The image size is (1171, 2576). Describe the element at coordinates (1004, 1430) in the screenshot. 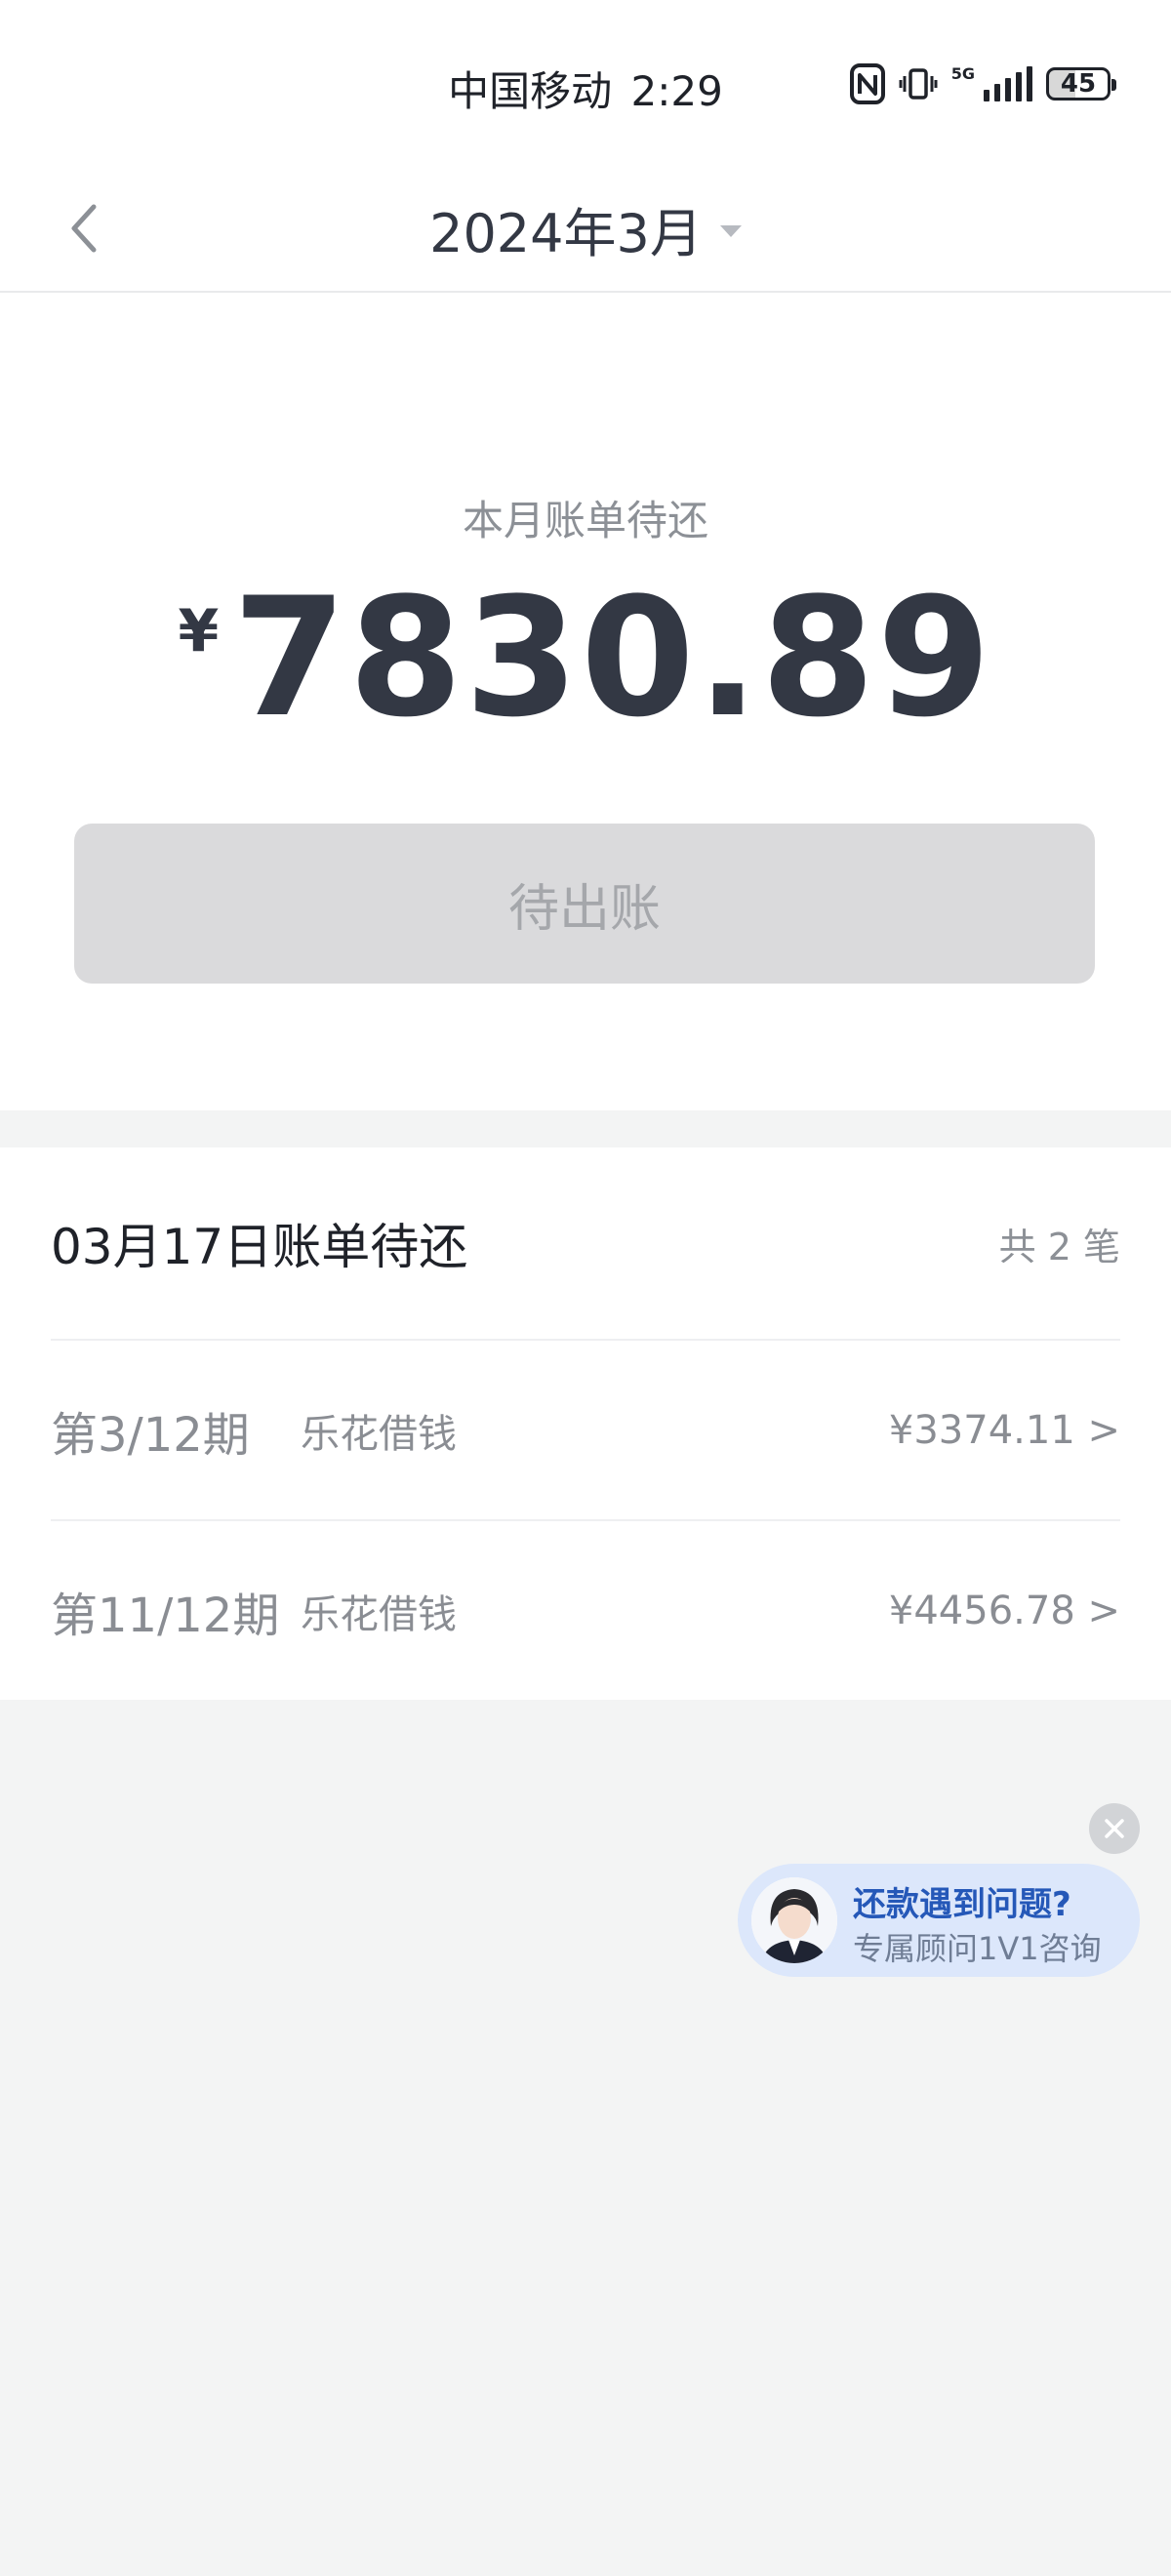

I see `bill-amount: ¥3374.11 >` at that location.